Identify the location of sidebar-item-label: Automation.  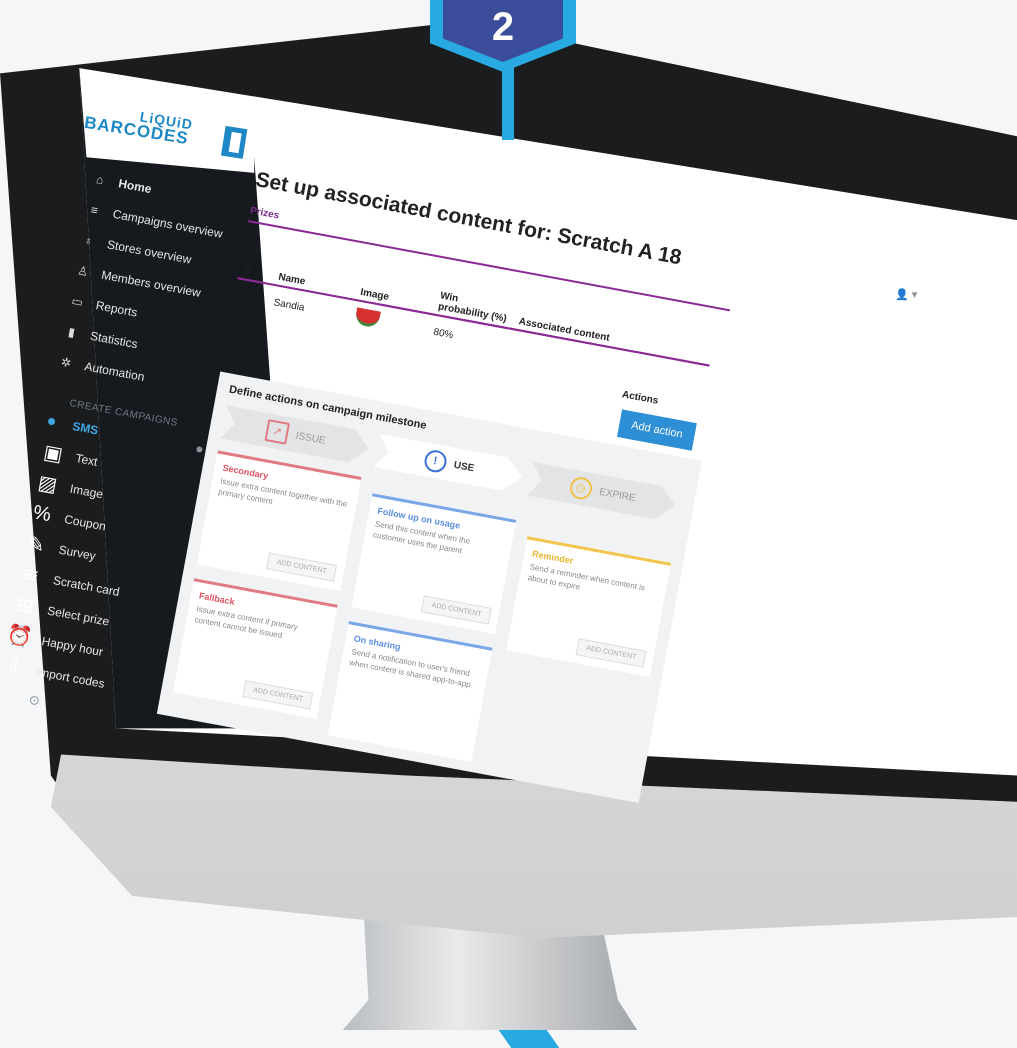
(114, 371).